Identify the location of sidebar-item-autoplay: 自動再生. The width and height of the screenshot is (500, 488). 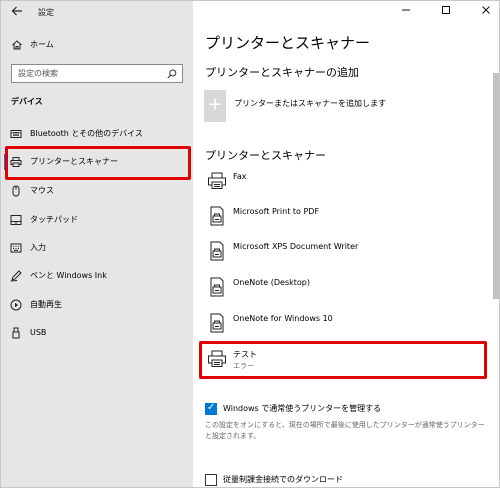
(97, 305).